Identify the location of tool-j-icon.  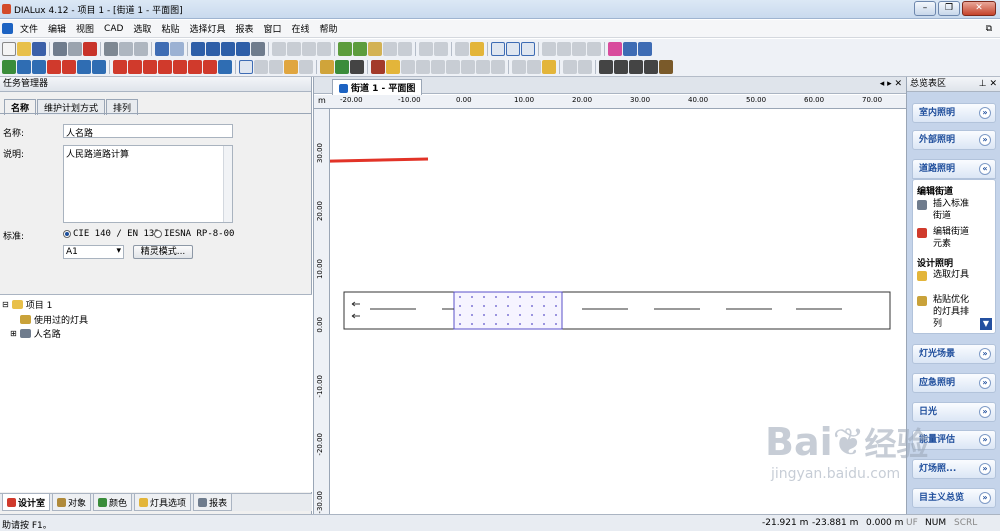
(468, 67).